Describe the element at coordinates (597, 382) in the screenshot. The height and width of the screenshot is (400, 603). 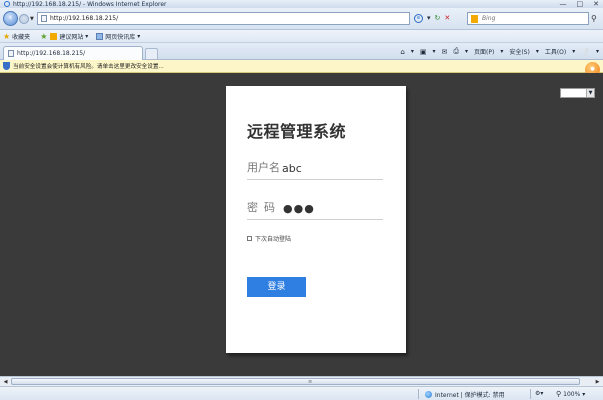
I see `scroll-right-button: ▶` at that location.